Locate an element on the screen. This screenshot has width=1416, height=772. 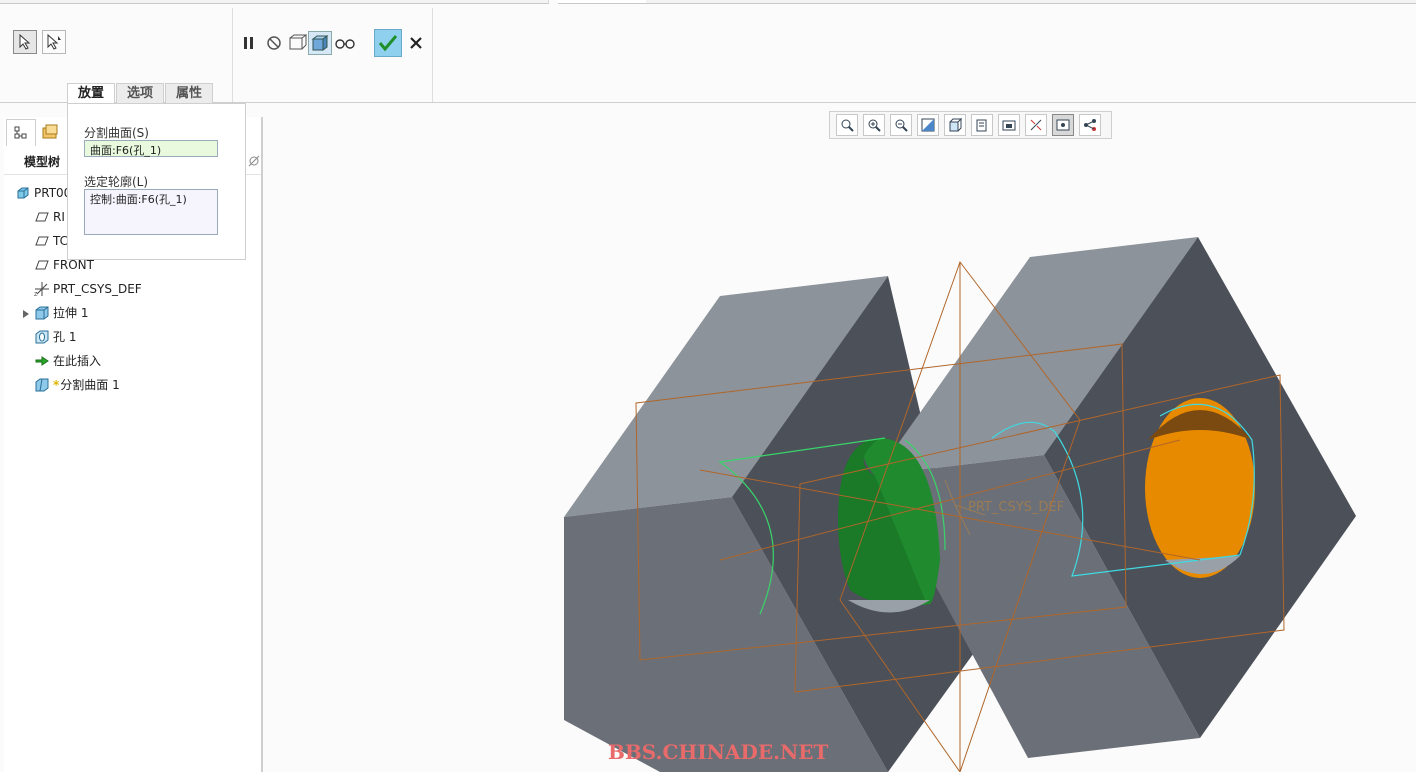
wireframe-preview-icon is located at coordinates (297, 43).